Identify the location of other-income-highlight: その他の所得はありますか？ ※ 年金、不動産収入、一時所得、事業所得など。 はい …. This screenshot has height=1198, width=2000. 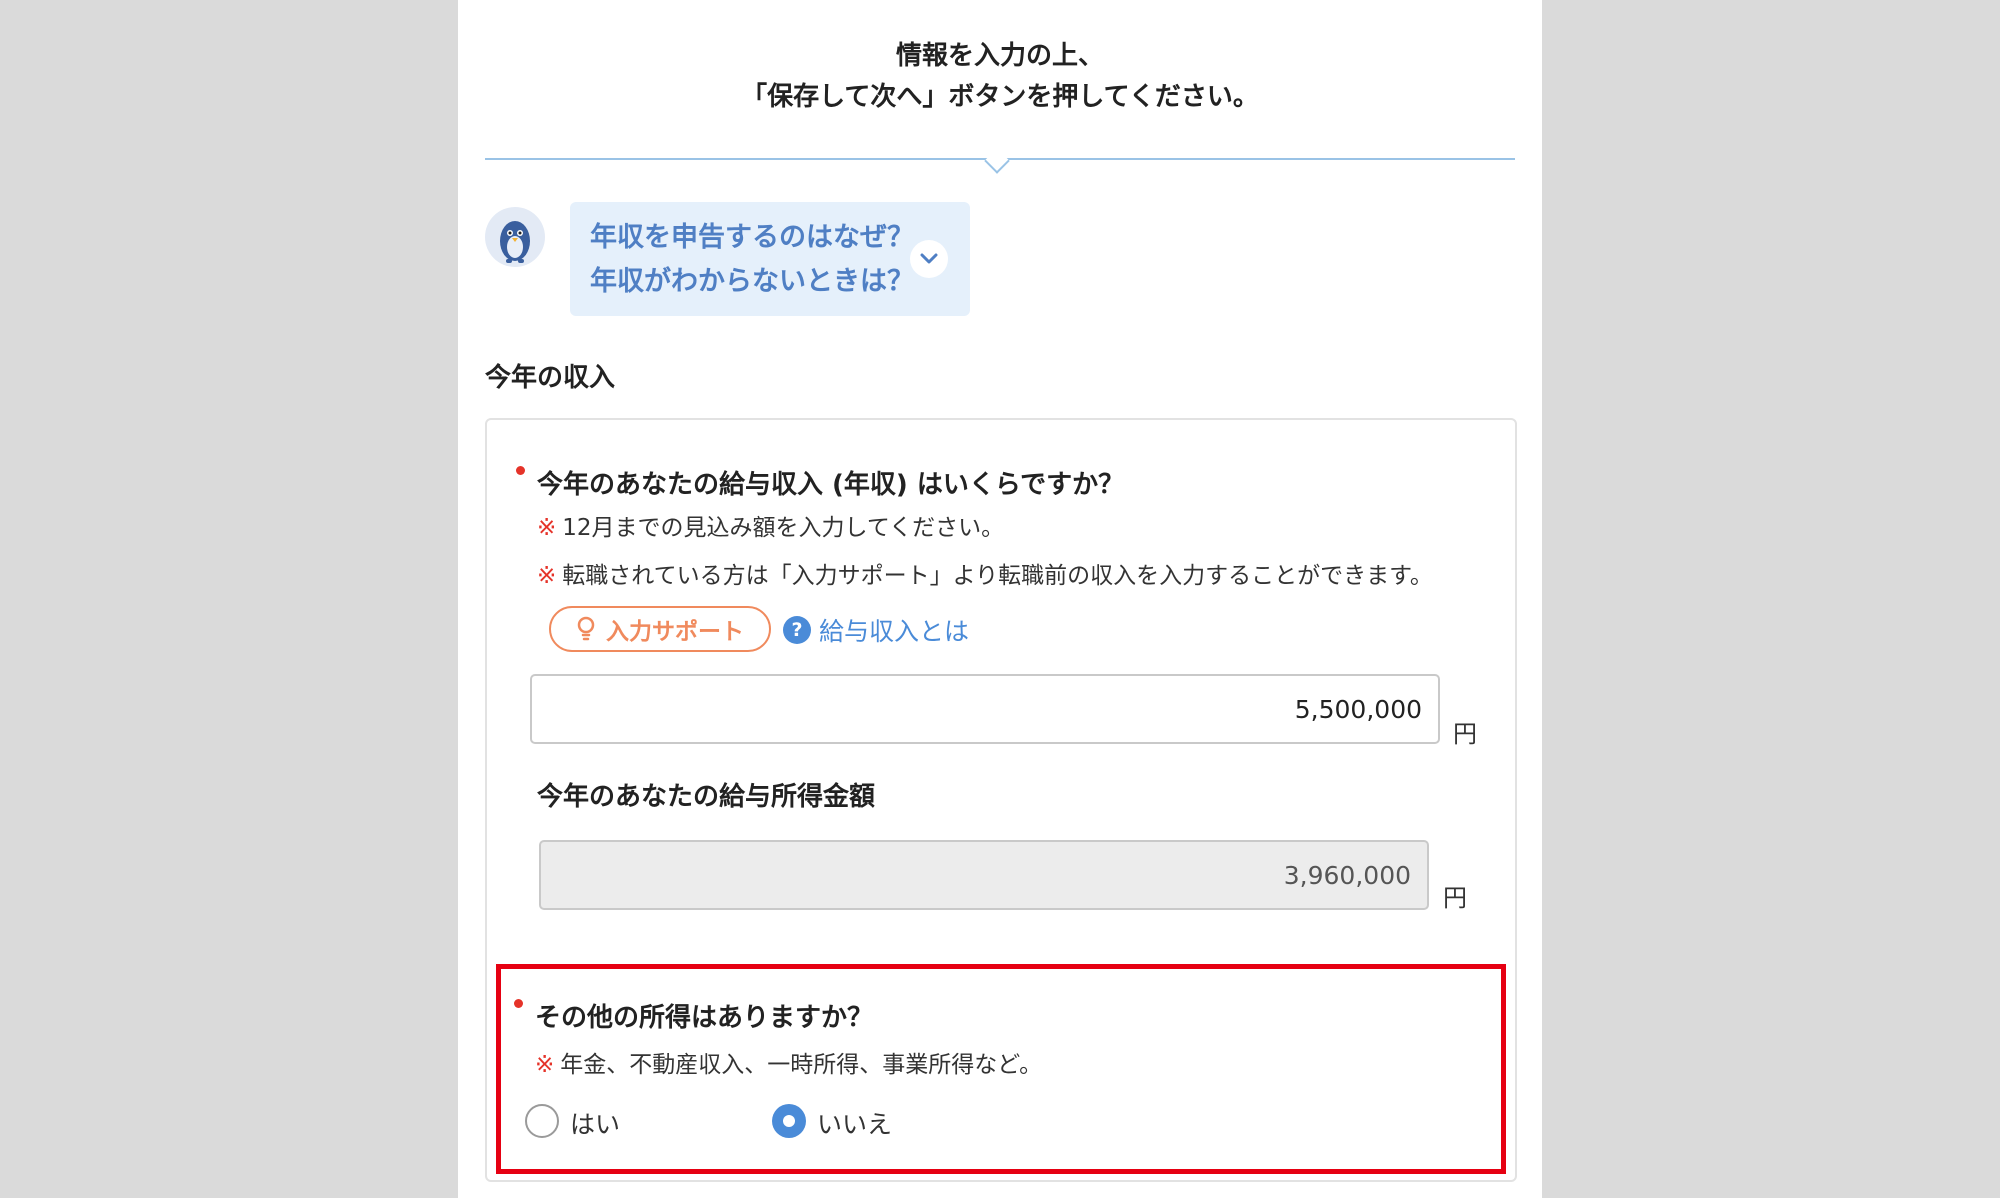
(1001, 1069).